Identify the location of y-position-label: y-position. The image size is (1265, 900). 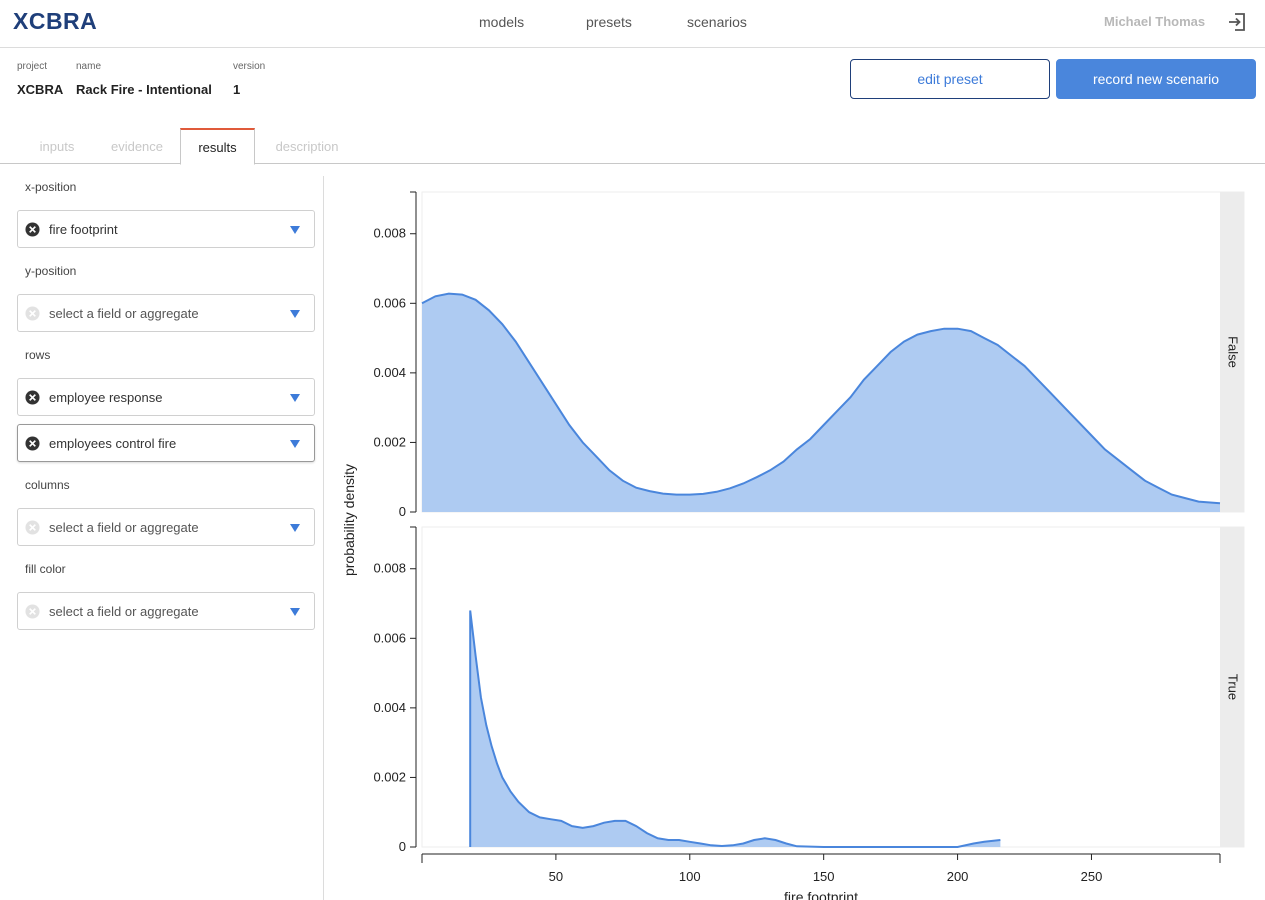
(51, 271).